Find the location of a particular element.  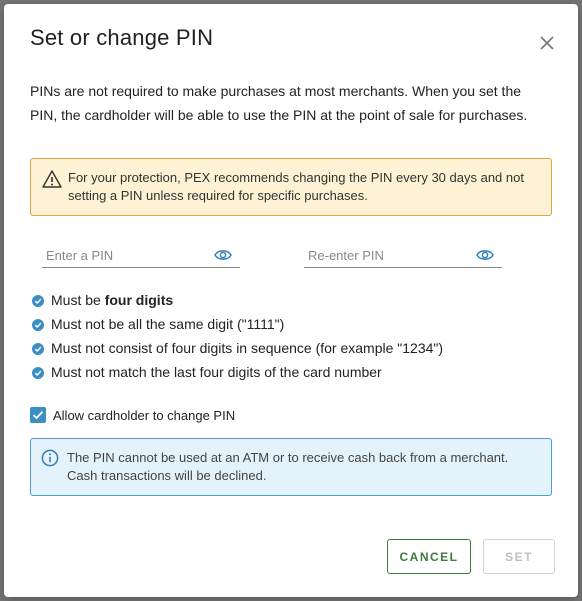

pin-input is located at coordinates (126, 255).